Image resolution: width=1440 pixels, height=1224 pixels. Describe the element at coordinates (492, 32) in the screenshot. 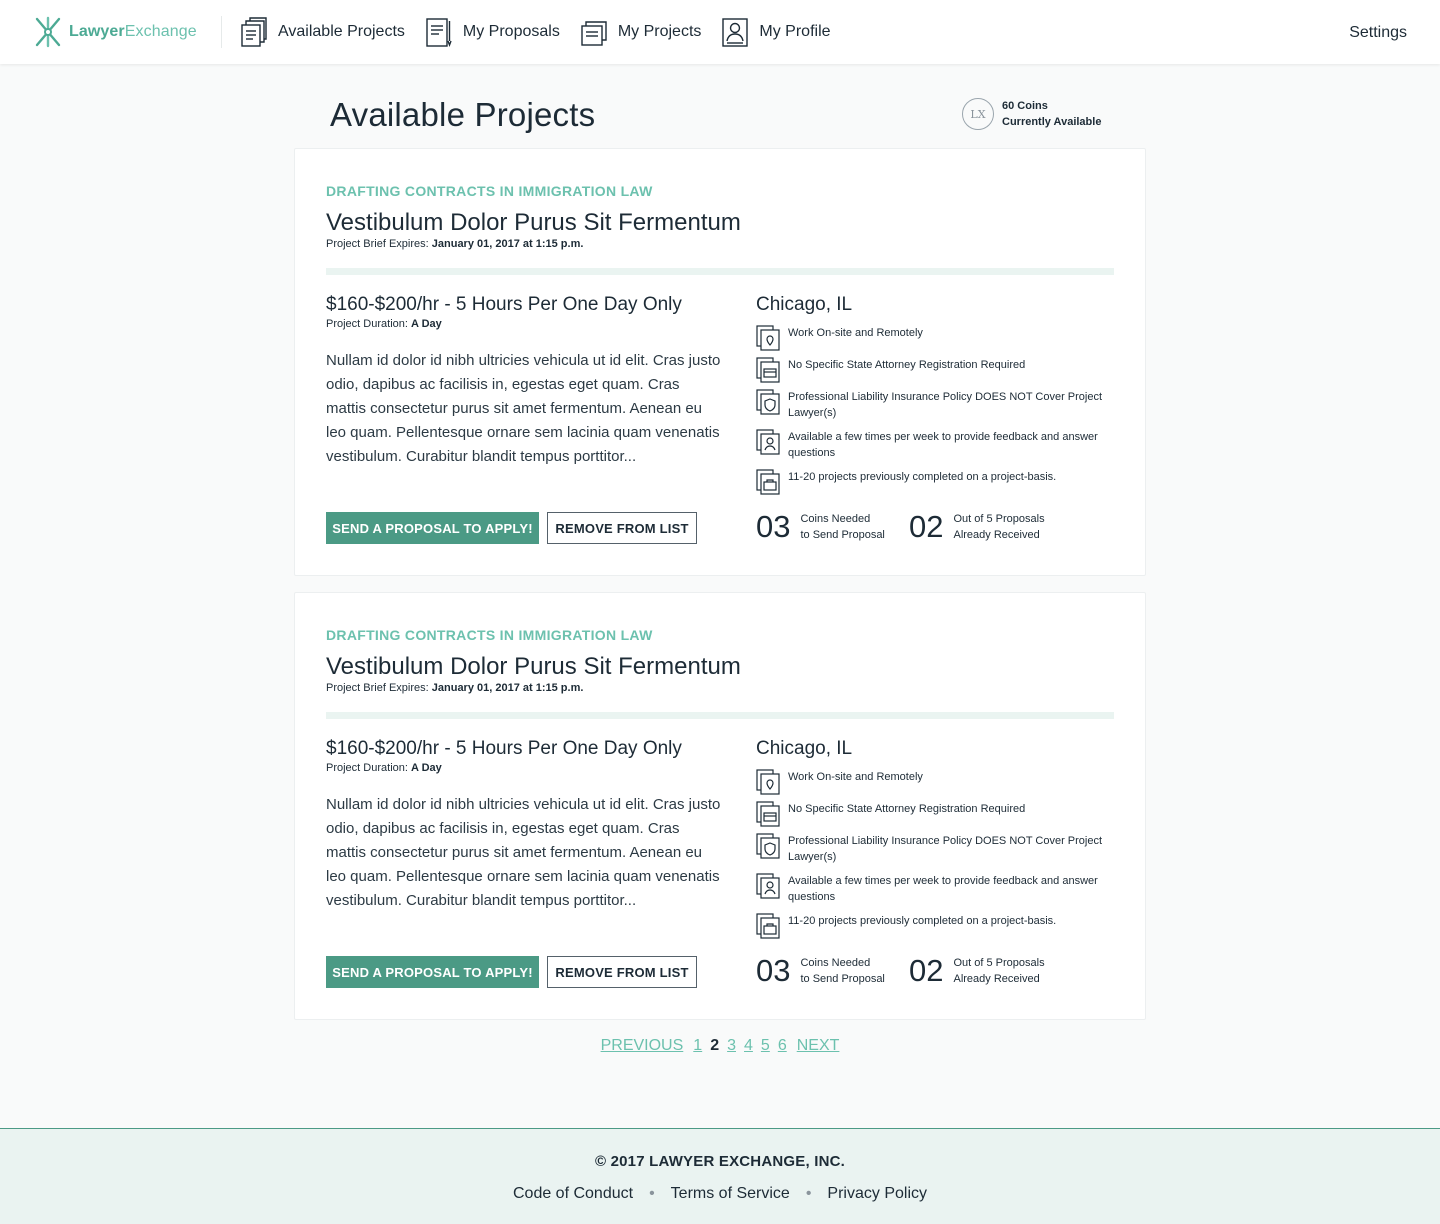

I see `nav-my-proposals: My Proposals` at that location.